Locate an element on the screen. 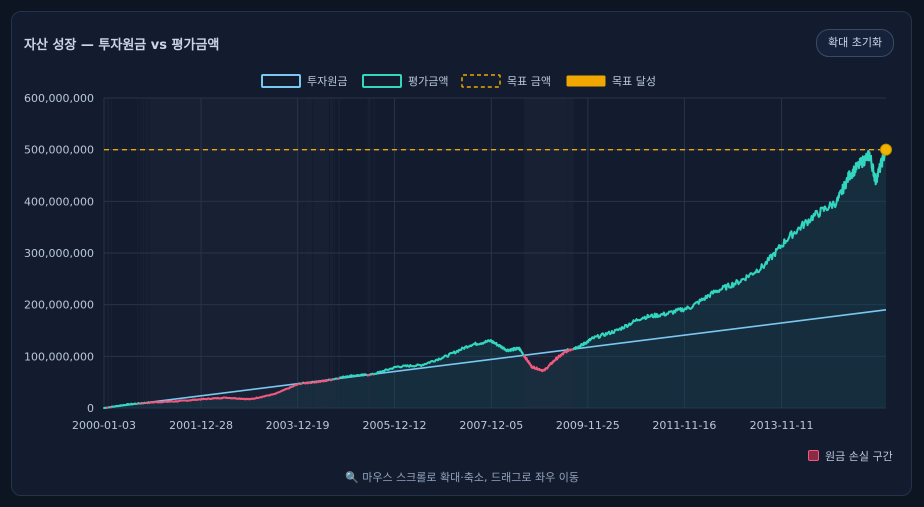 The width and height of the screenshot is (924, 507). y-tick-label: 300,000,000 is located at coordinates (59, 253).